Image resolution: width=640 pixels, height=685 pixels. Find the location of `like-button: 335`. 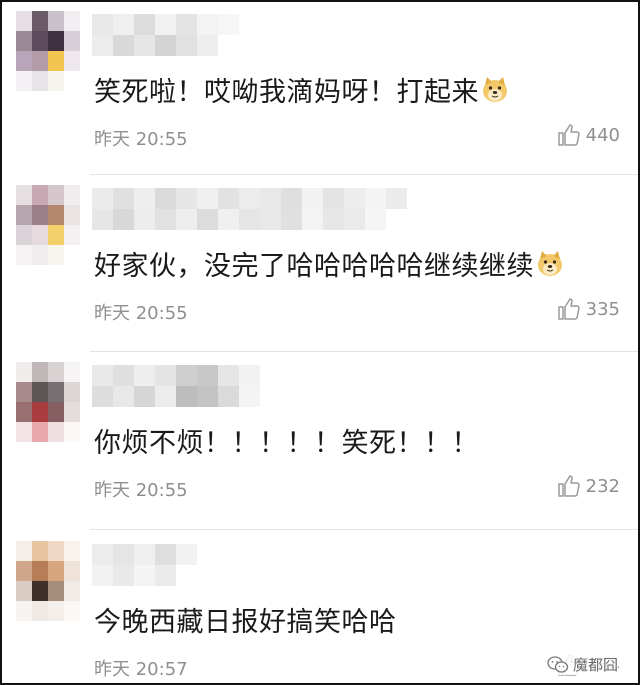

like-button: 335 is located at coordinates (588, 309).